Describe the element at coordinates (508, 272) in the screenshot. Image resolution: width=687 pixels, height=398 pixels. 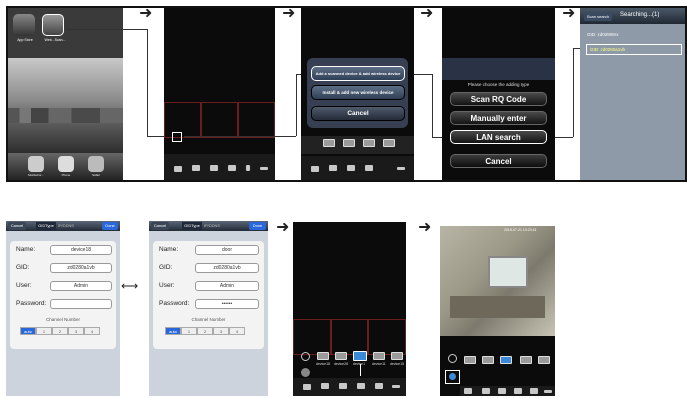
I see `video-window` at that location.